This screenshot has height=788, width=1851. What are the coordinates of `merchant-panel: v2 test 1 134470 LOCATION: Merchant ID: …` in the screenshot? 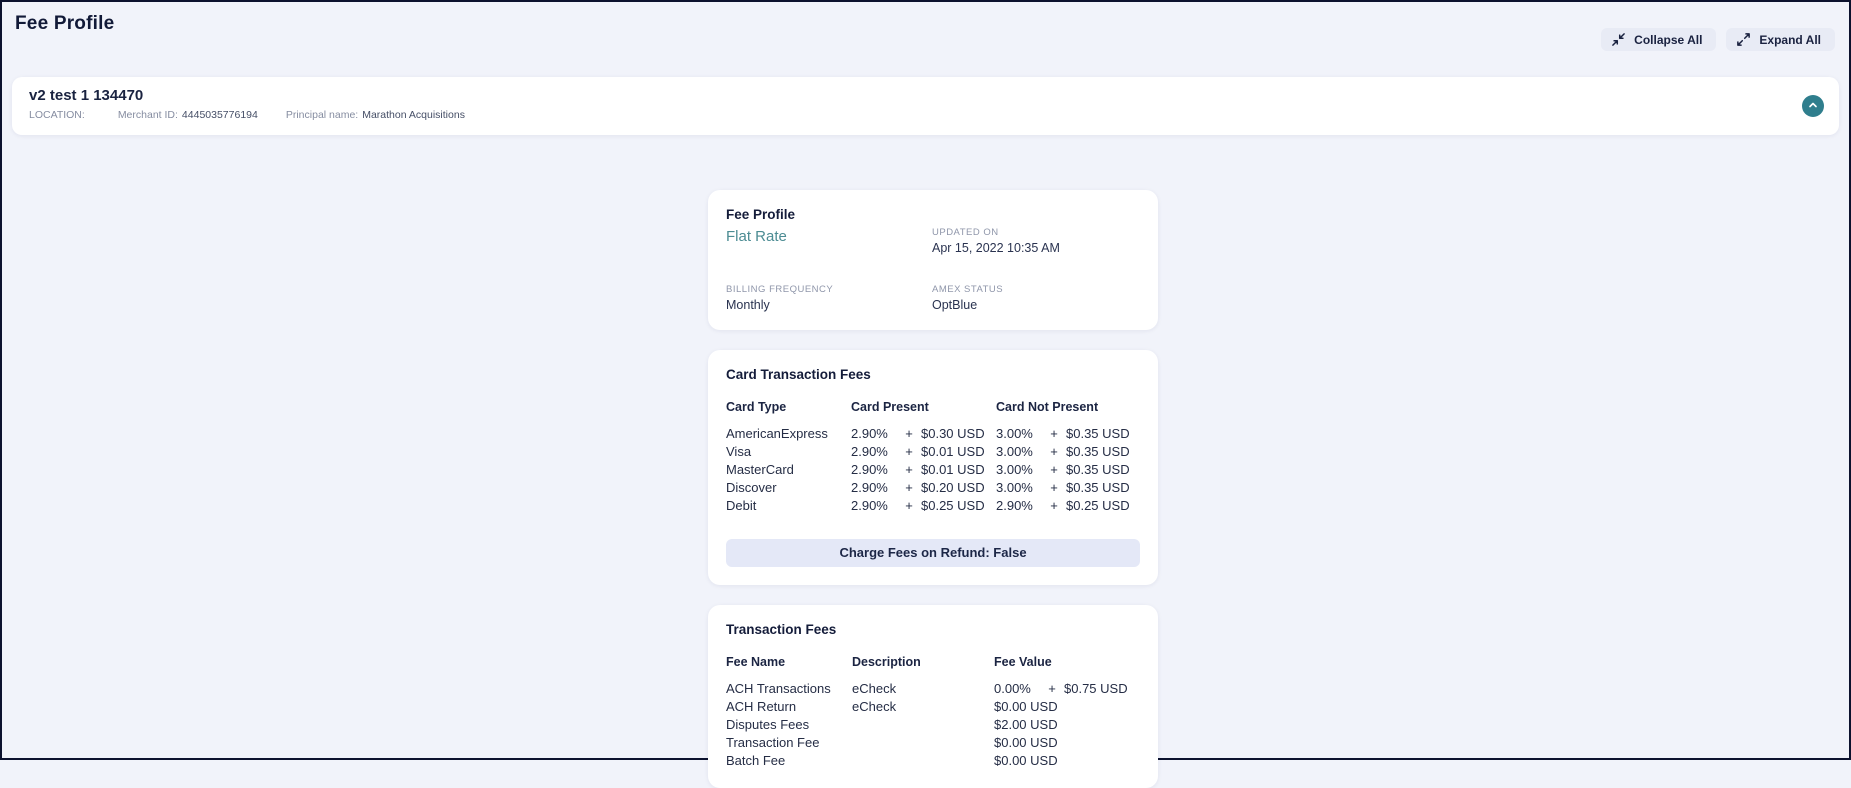 It's located at (925, 106).